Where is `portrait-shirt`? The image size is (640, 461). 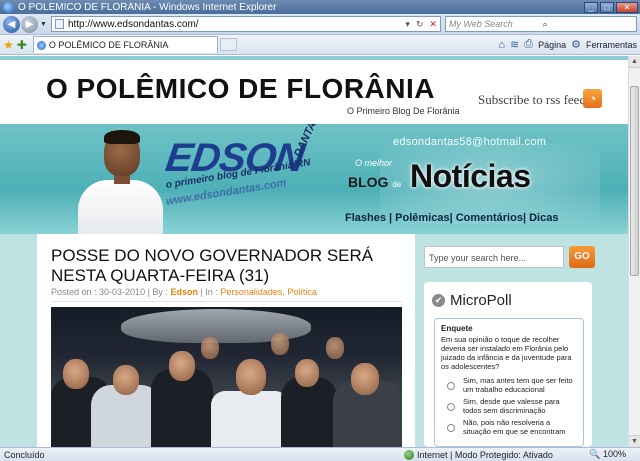 portrait-shirt is located at coordinates (120, 207).